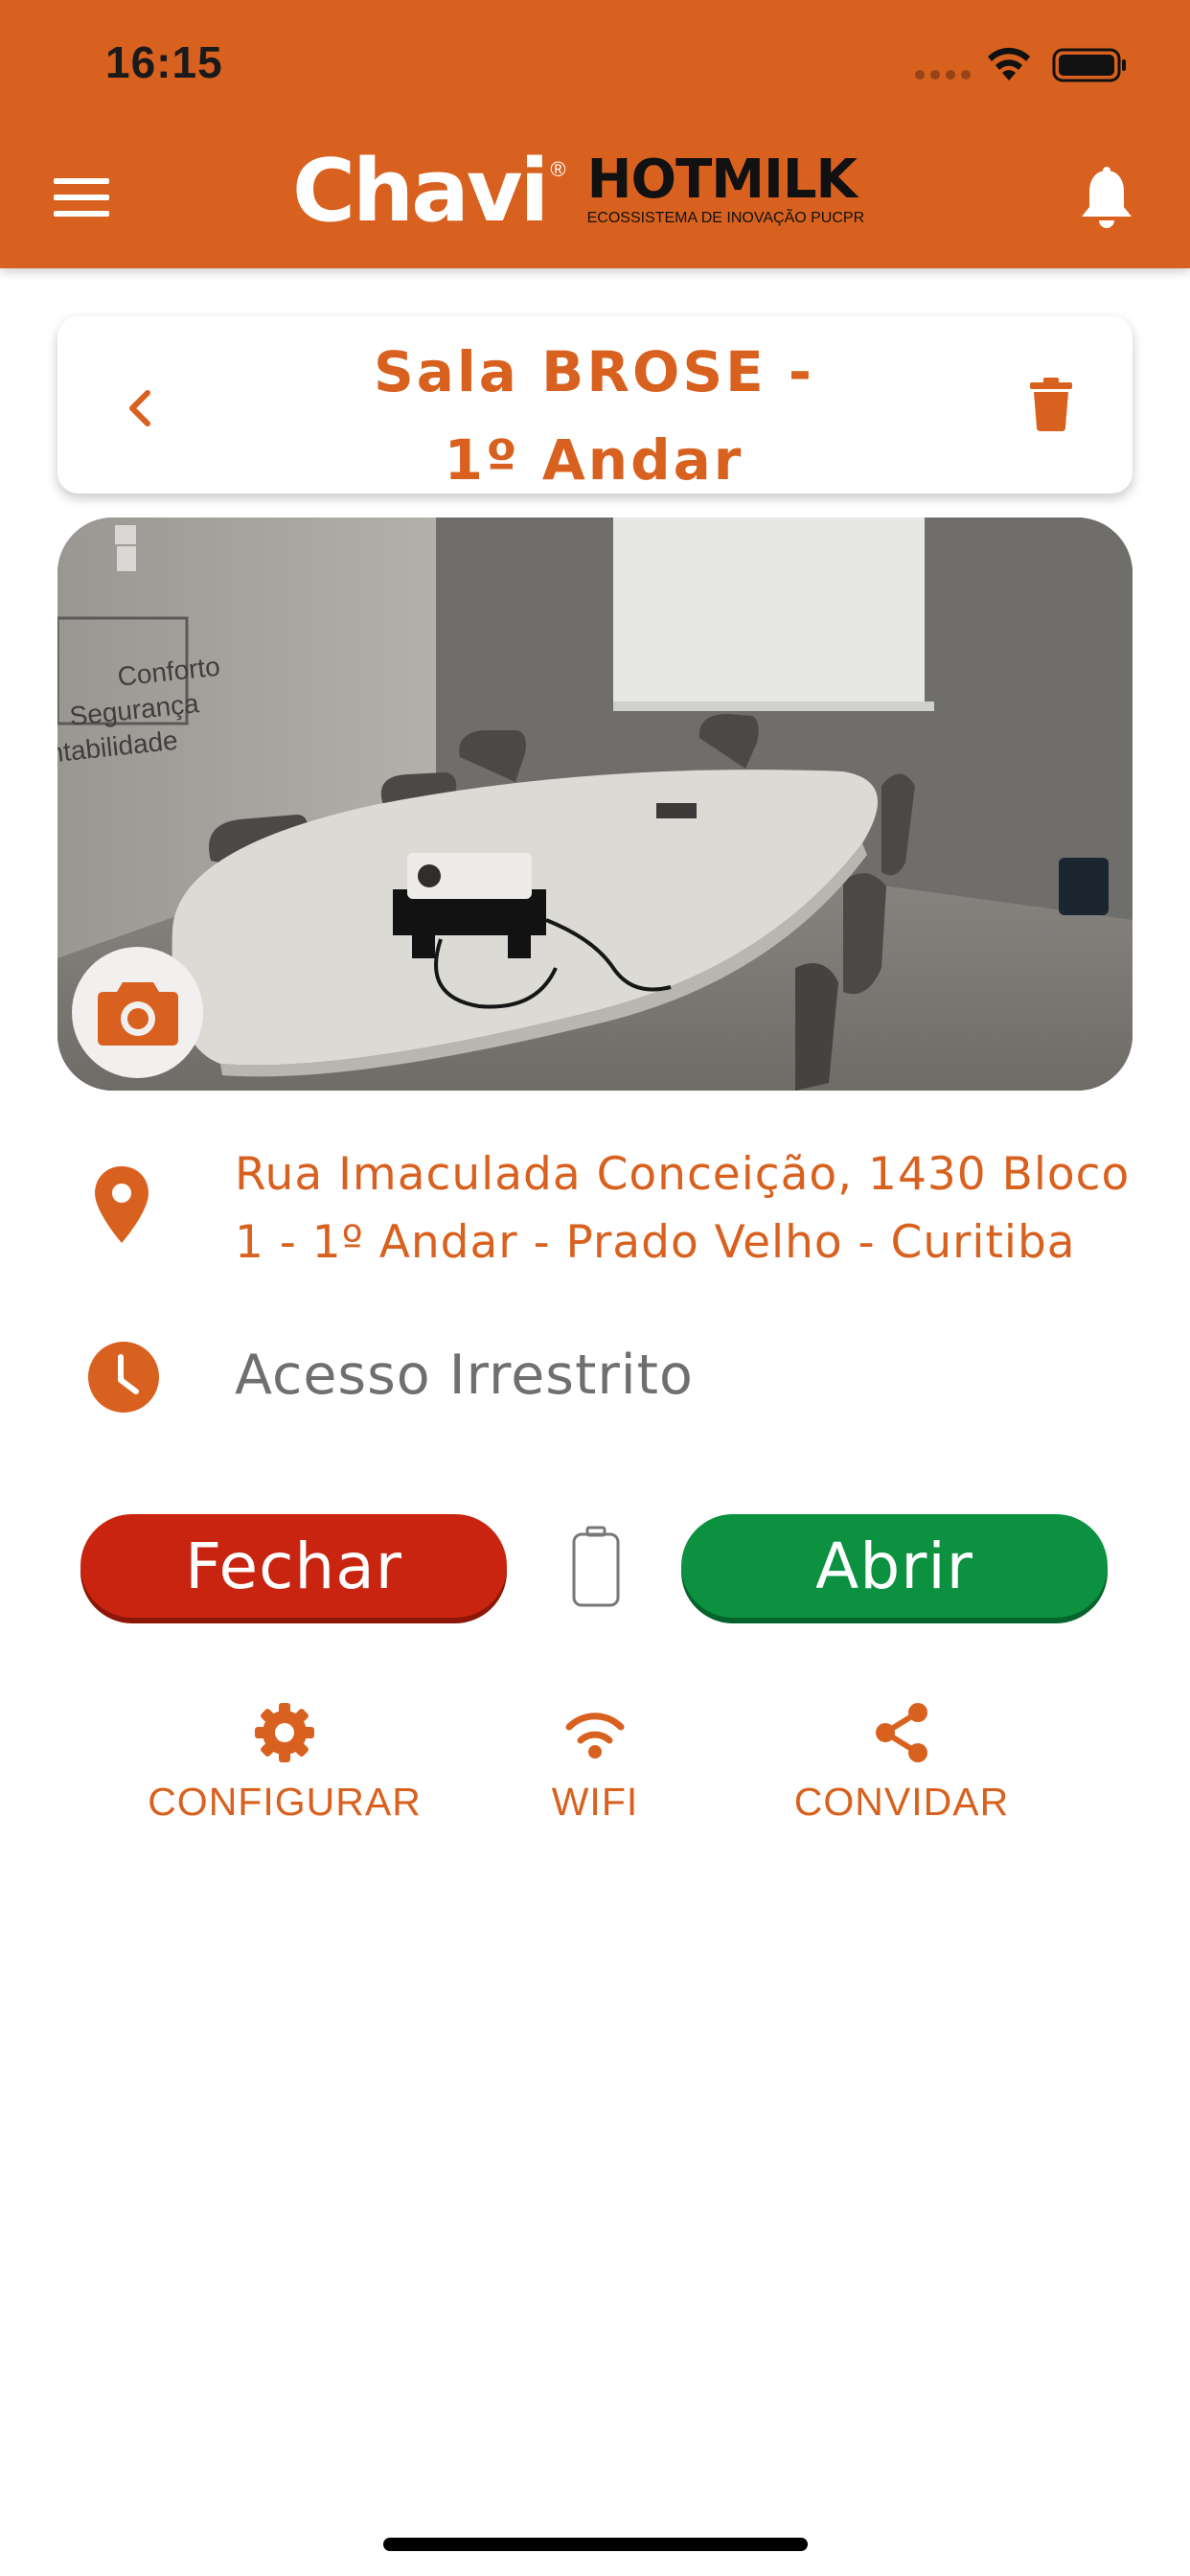 The width and height of the screenshot is (1190, 2576). What do you see at coordinates (1051, 404) in the screenshot?
I see `trash-icon` at bounding box center [1051, 404].